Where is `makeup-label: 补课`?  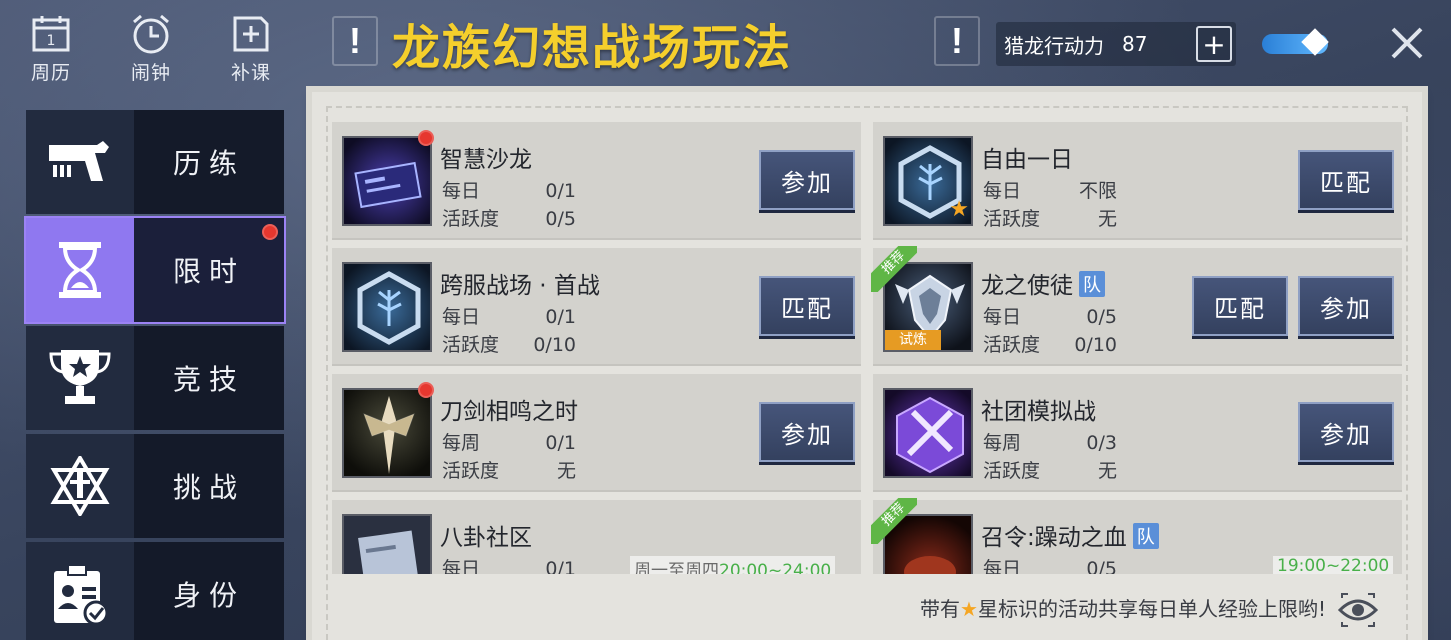
makeup-label: 补课 is located at coordinates (250, 73).